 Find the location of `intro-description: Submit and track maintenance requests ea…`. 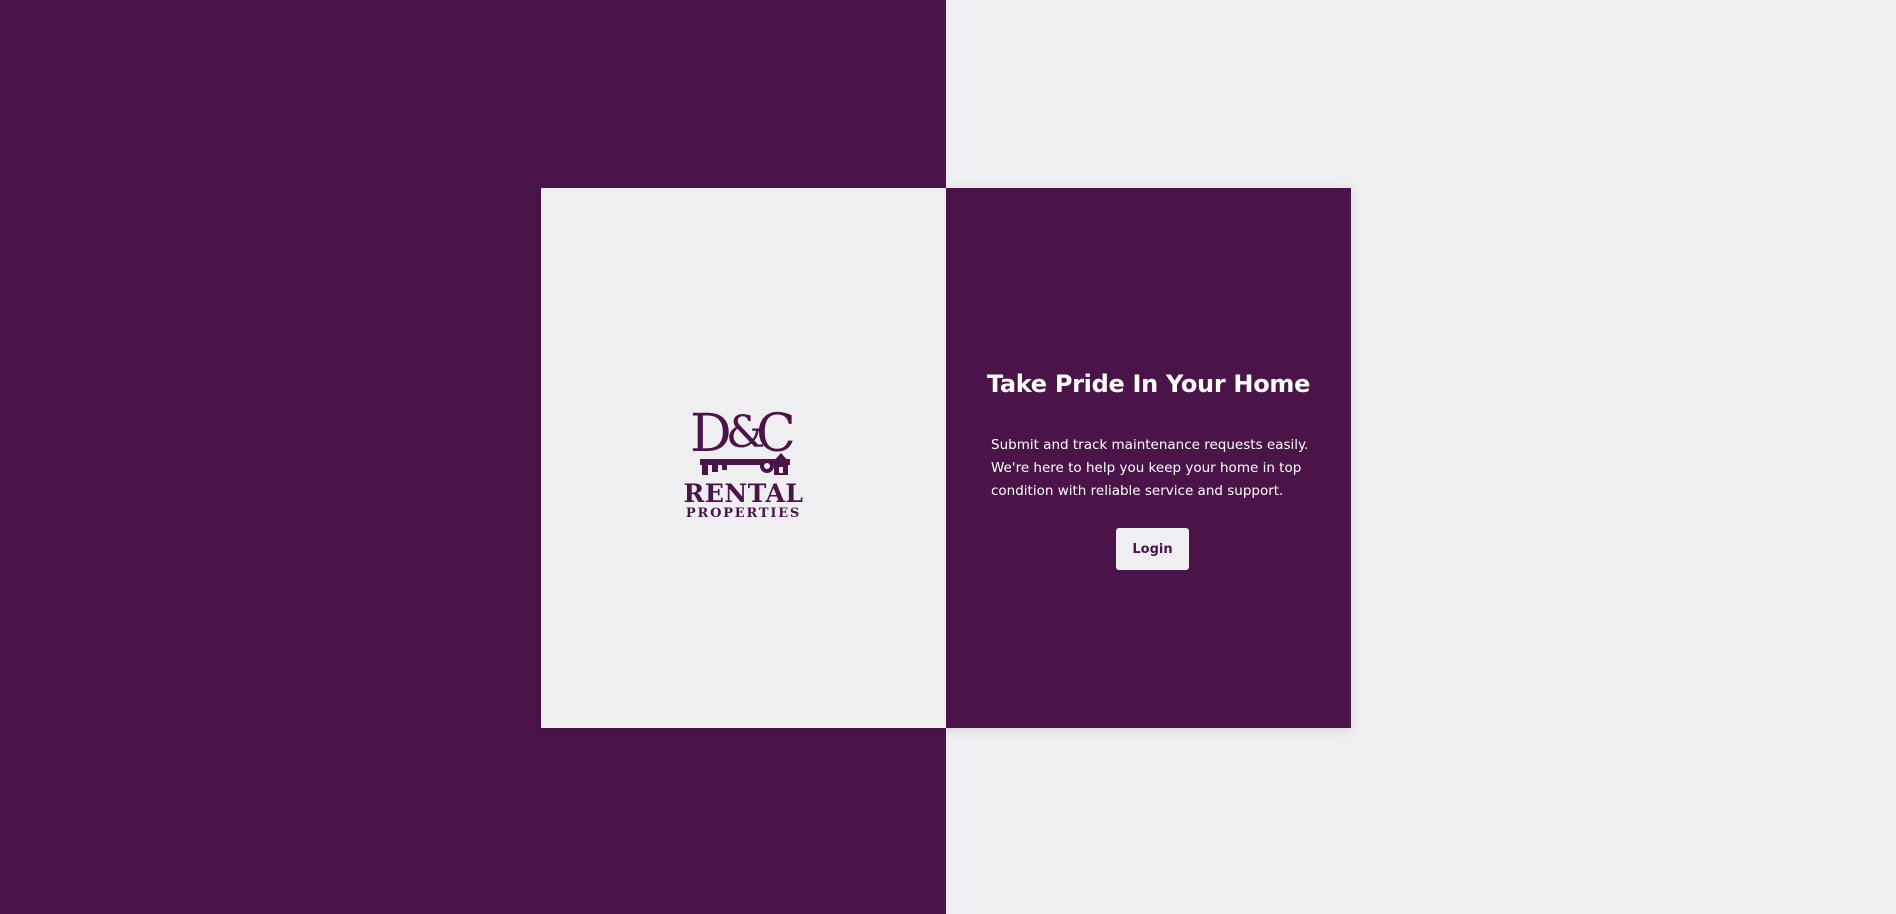

intro-description: Submit and track maintenance requests ea… is located at coordinates (1150, 468).